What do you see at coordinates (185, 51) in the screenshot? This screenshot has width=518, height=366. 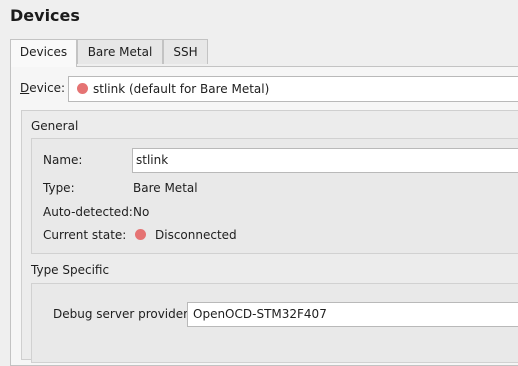 I see `tab-ssh: SSH` at bounding box center [185, 51].